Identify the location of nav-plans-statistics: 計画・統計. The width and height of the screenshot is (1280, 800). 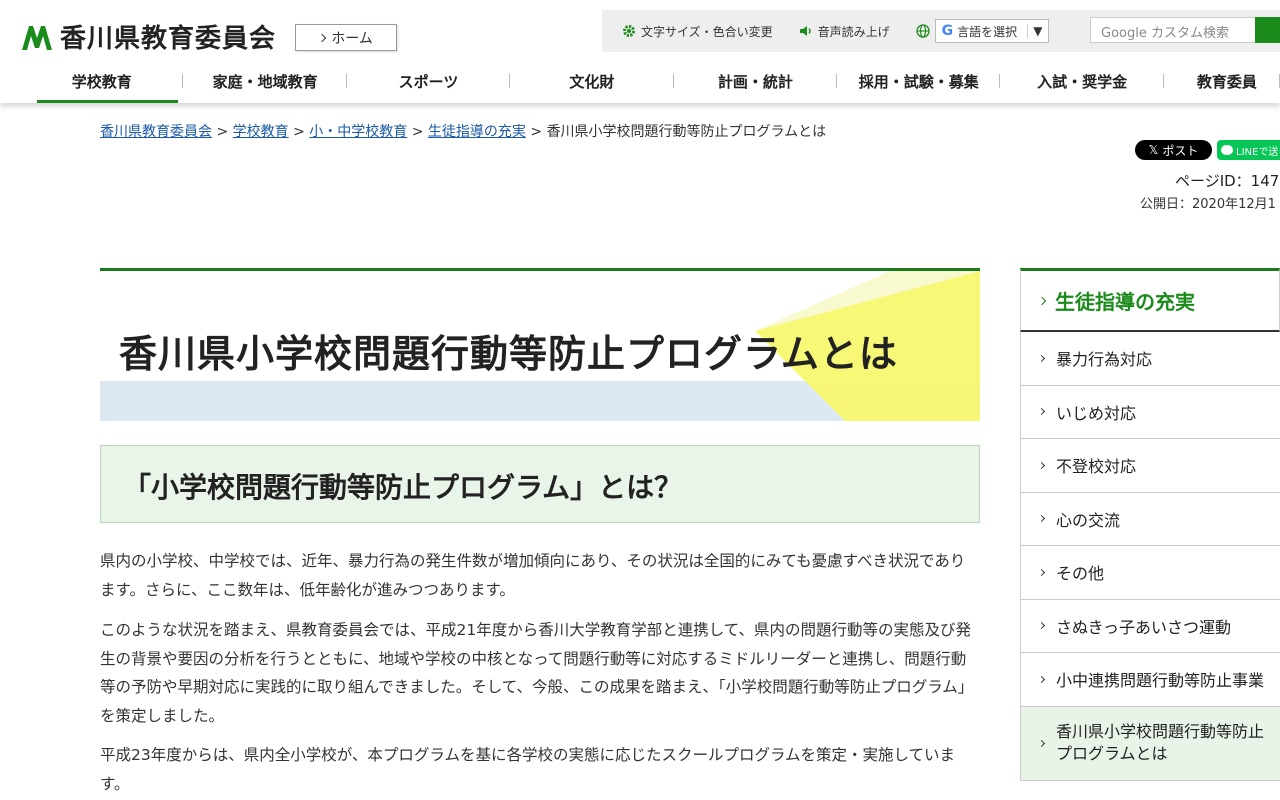
(756, 81).